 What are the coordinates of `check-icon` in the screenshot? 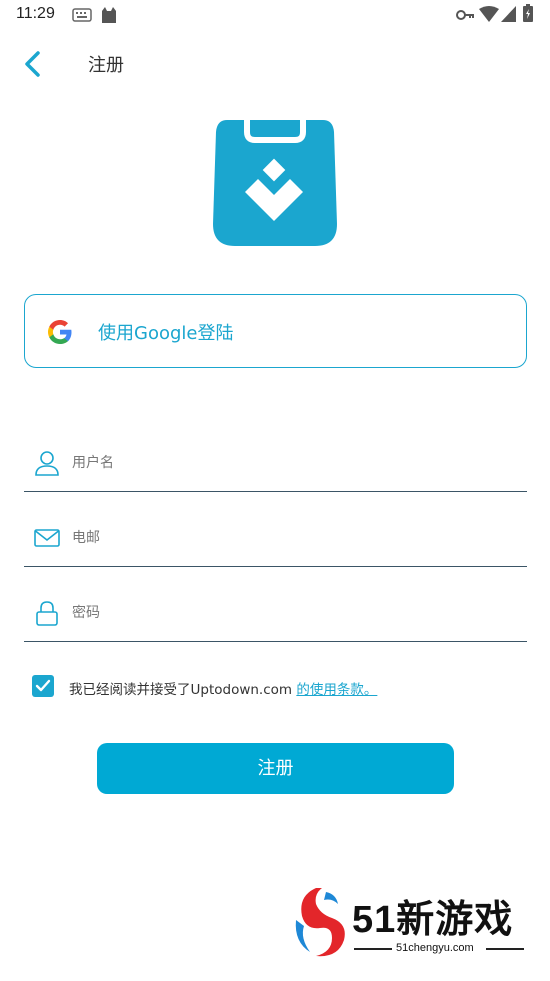 It's located at (43, 685).